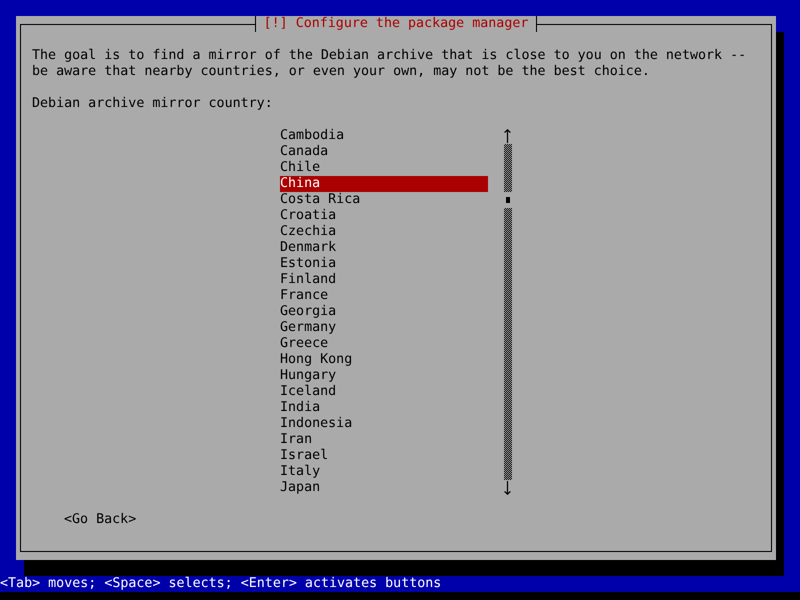  Describe the element at coordinates (384, 136) in the screenshot. I see `country-option: Cambodia` at that location.